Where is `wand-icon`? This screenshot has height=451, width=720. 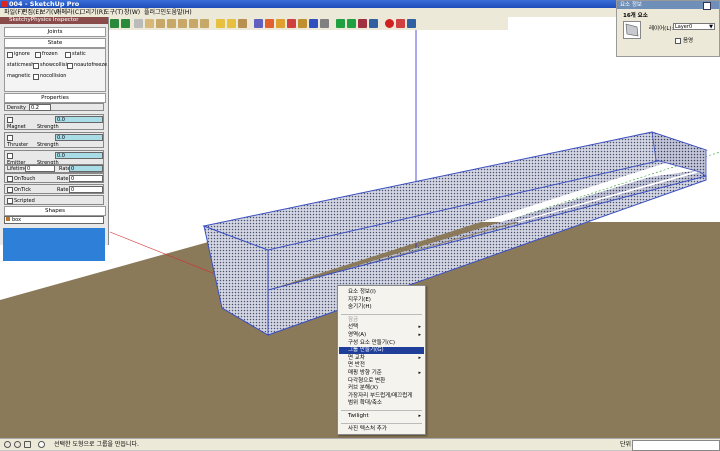
wand-icon is located at coordinates (280, 23).